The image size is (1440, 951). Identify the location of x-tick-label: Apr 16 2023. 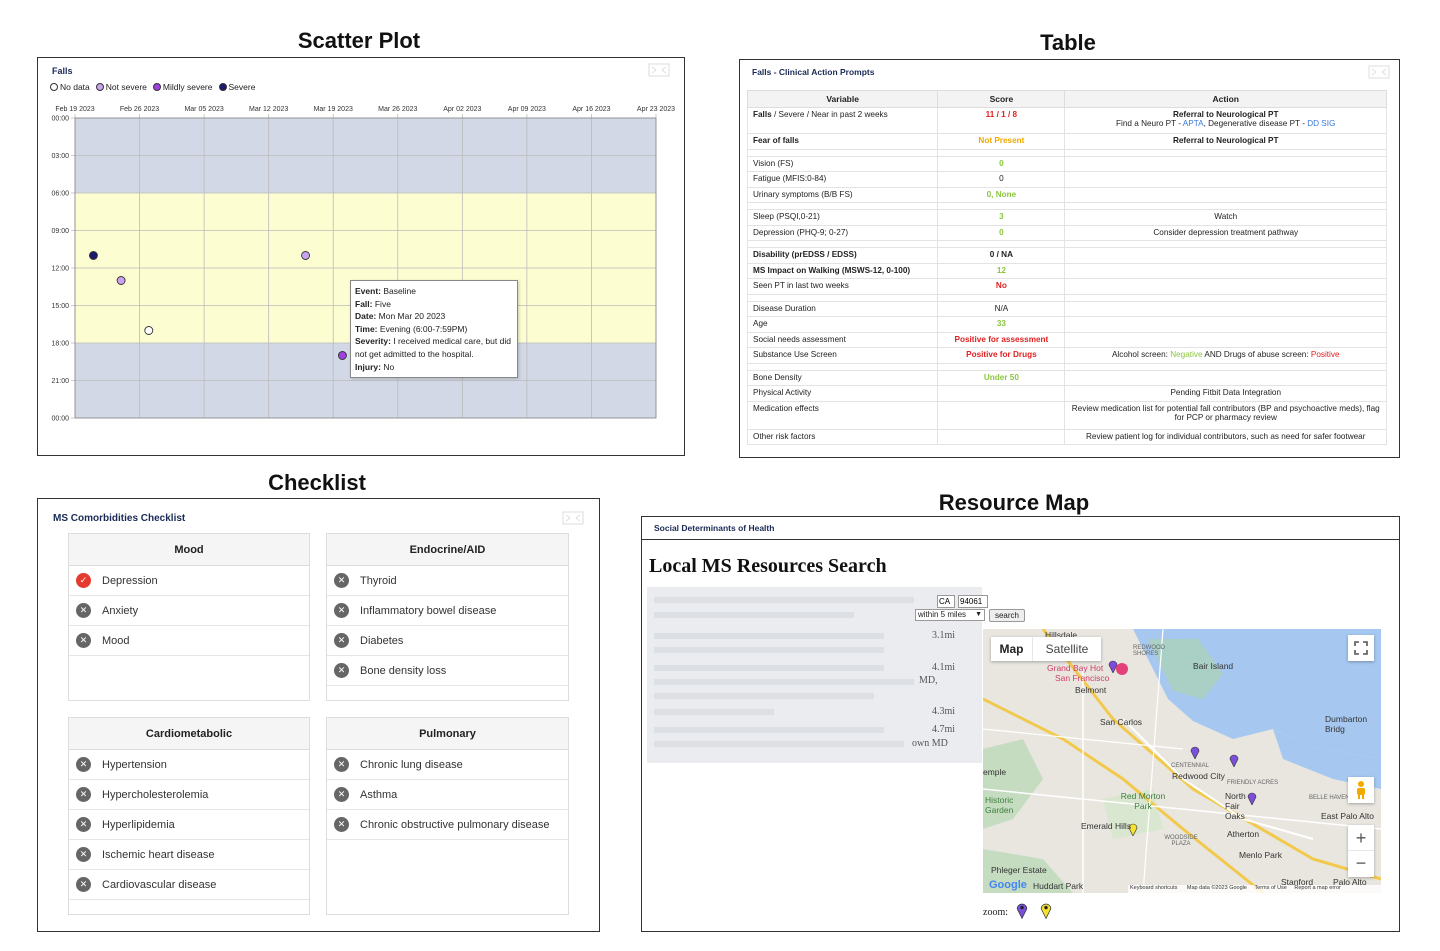
(591, 109).